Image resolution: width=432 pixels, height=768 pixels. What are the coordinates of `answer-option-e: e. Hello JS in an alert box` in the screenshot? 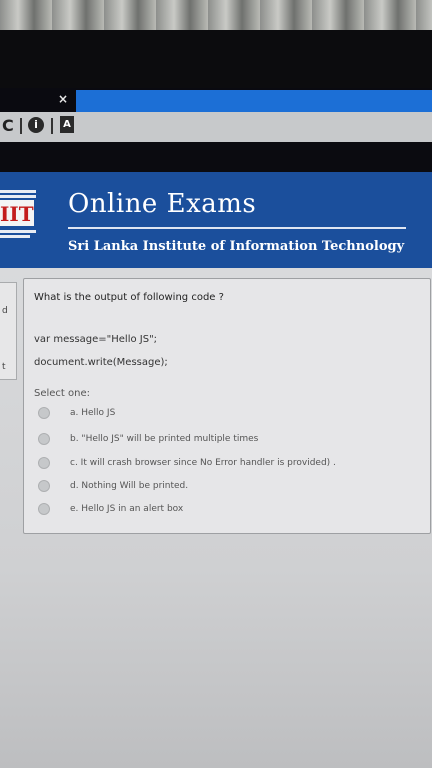 It's located at (228, 509).